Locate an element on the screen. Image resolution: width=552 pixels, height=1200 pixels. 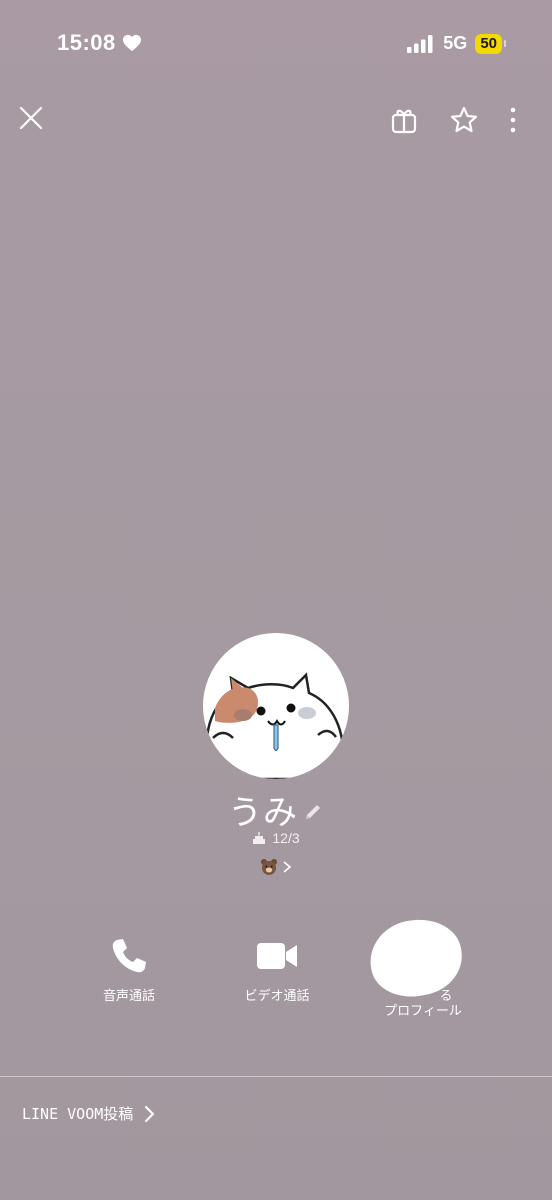
heart-icon is located at coordinates (131, 43).